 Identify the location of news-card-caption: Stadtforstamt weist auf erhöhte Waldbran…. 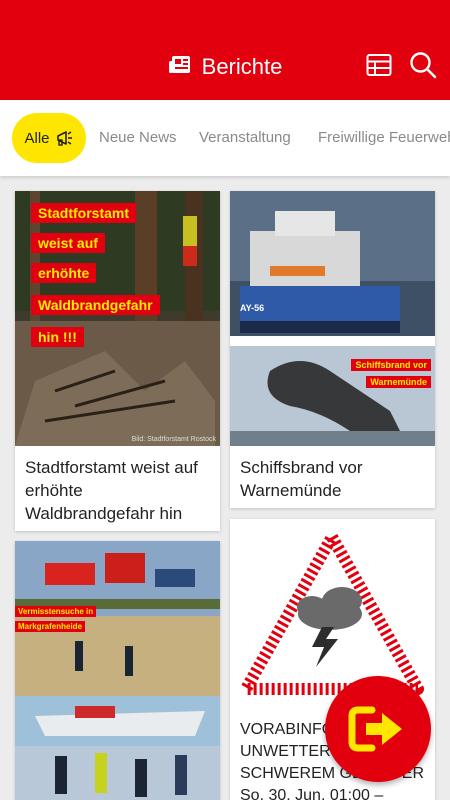
(111, 490).